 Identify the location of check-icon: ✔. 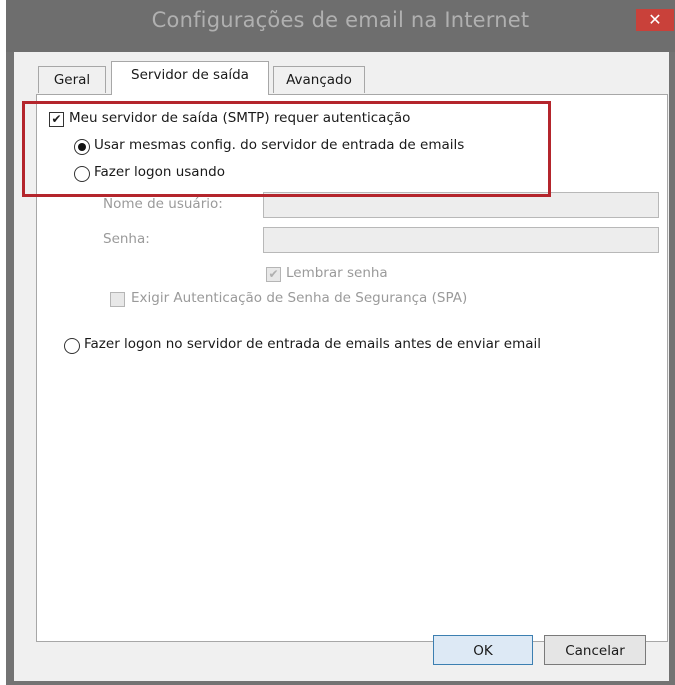
(273, 274).